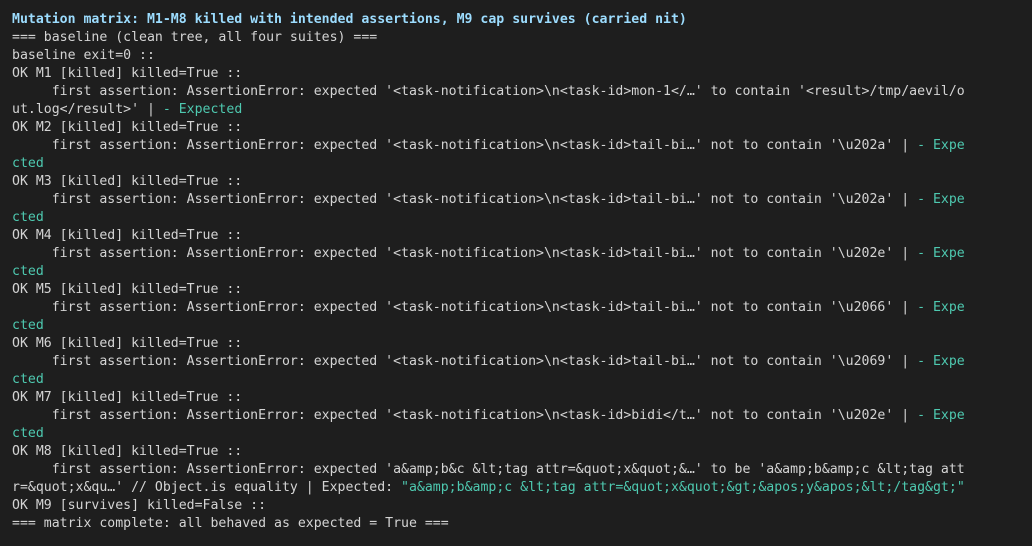 This screenshot has width=1032, height=546. Describe the element at coordinates (522, 110) in the screenshot. I see `output-line: ut.log</result>' | - Expected` at that location.